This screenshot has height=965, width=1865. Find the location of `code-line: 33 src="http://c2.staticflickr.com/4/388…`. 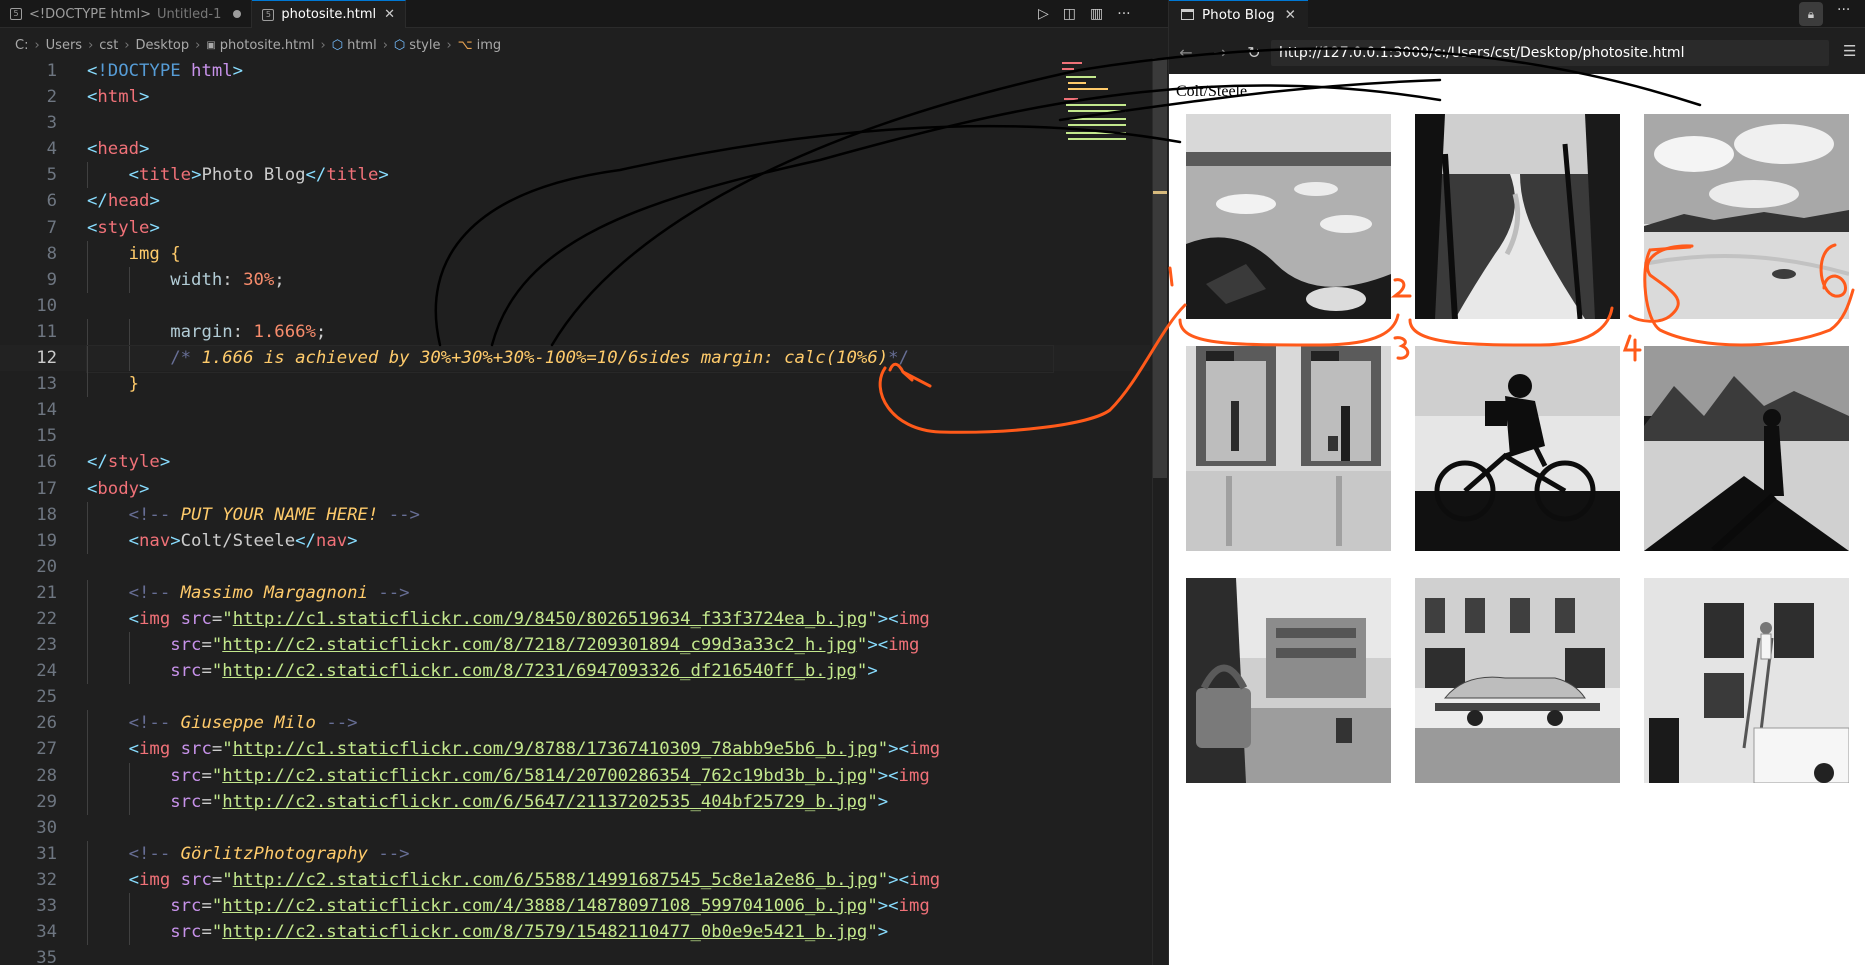

code-line: 33 src="http://c2.staticflickr.com/4/388… is located at coordinates (575, 906).